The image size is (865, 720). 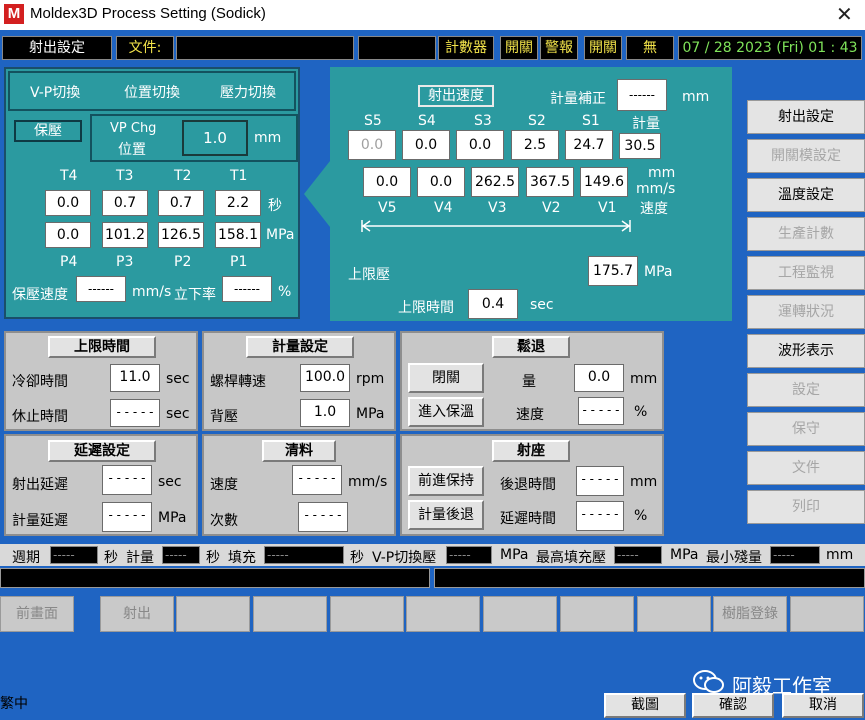 What do you see at coordinates (806, 351) in the screenshot?
I see `sidebar-item-waveform: 波形表示` at bounding box center [806, 351].